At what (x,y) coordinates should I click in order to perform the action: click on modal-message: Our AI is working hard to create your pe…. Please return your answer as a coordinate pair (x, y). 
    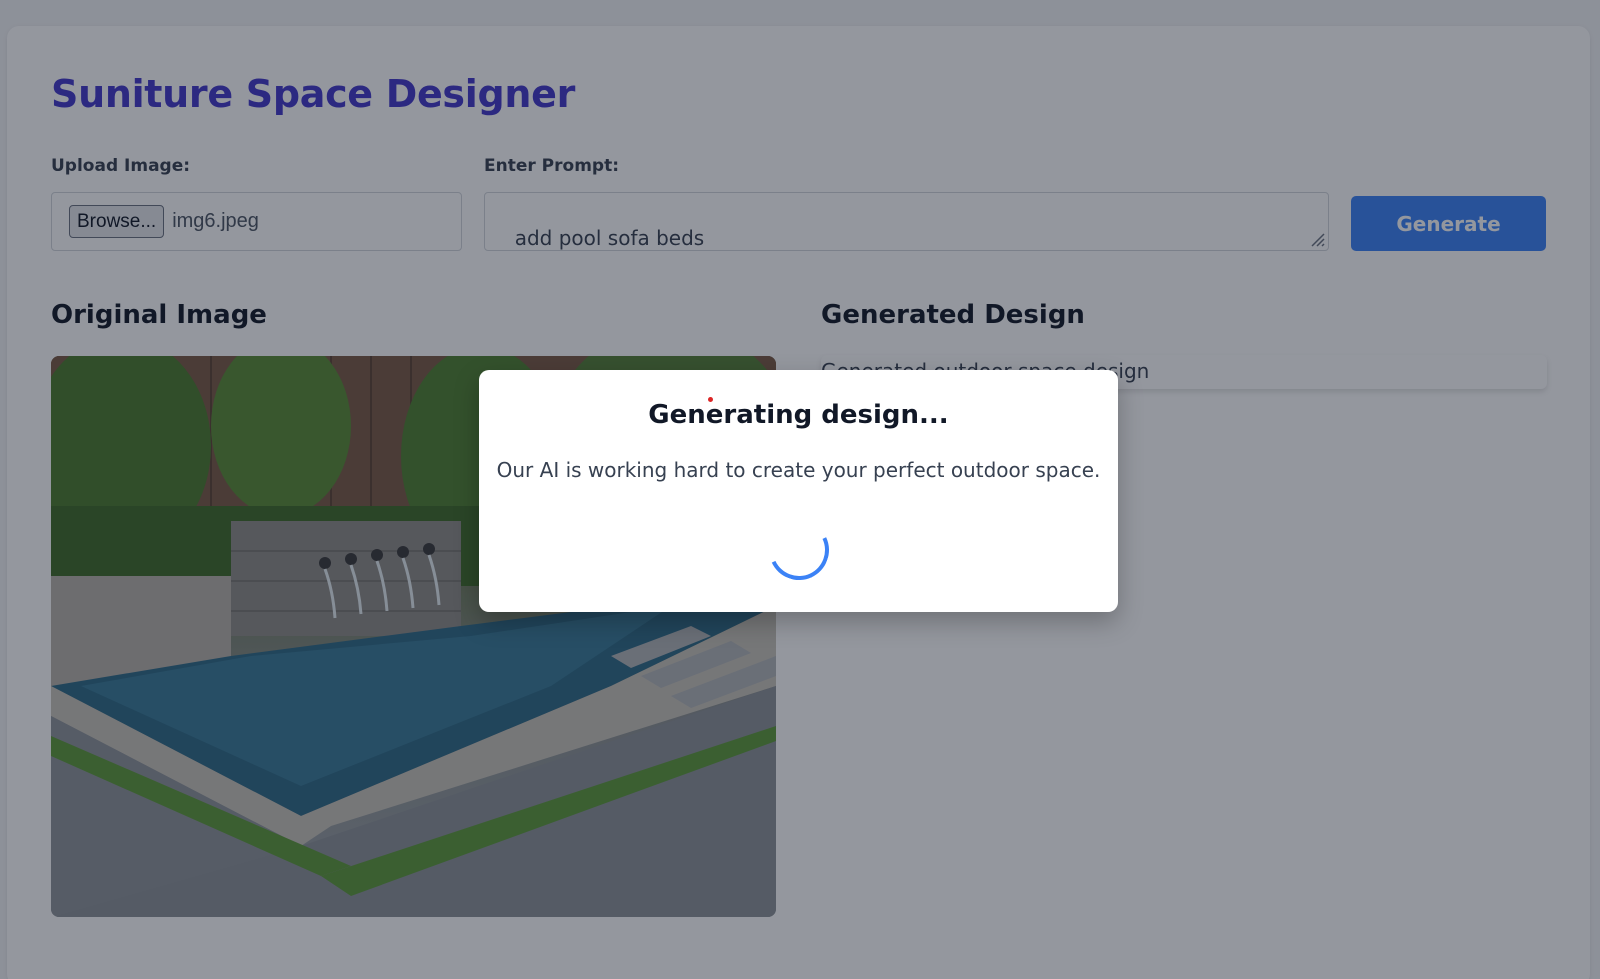
    Looking at the image, I should click on (798, 470).